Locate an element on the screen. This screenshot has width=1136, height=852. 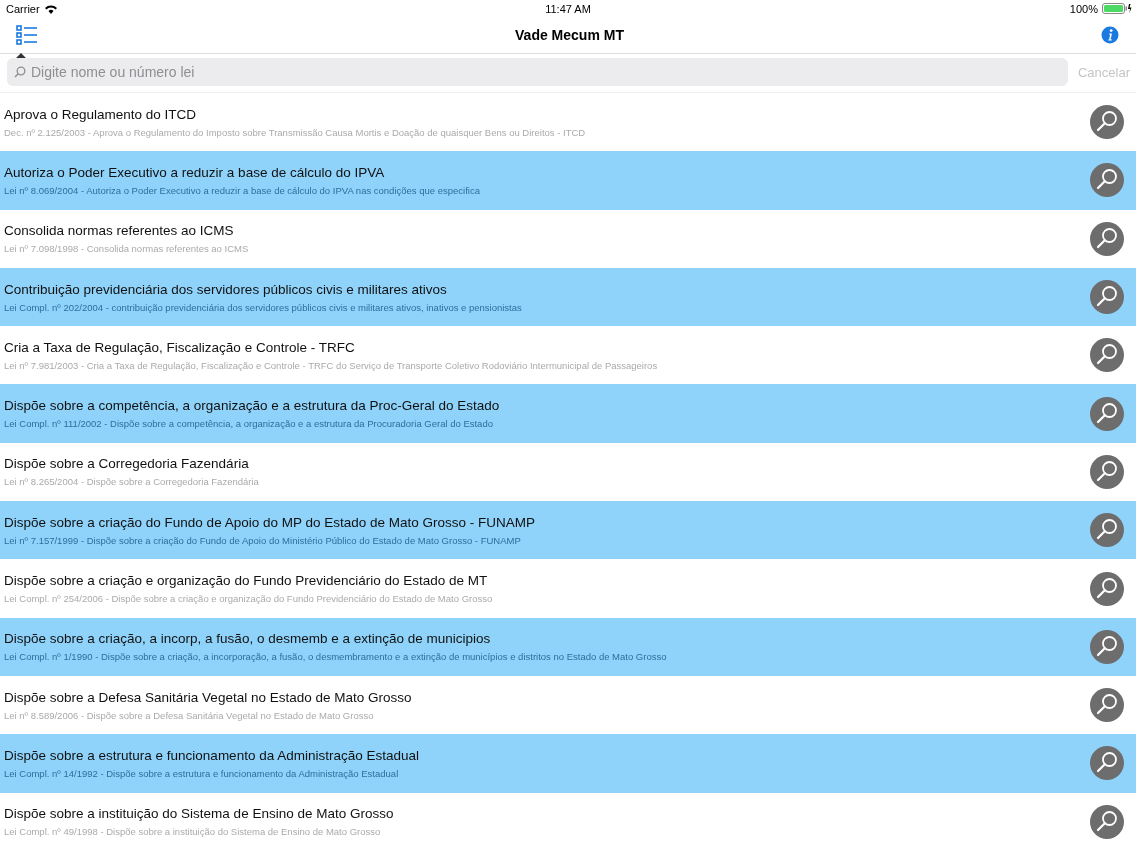
law-title: Aprova o Regulamento do ITCD is located at coordinates (101, 114).